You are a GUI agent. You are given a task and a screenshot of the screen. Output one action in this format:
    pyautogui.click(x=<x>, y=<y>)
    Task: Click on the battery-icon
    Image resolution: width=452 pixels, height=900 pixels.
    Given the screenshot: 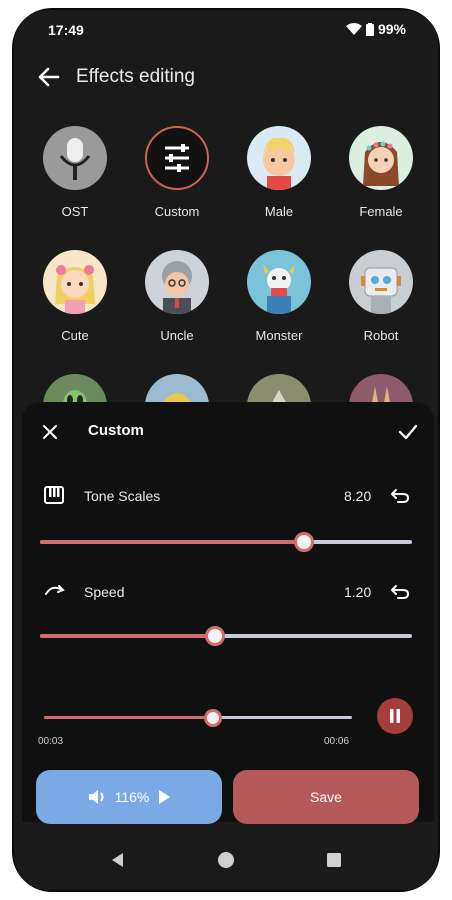 What is the action you would take?
    pyautogui.click(x=369, y=29)
    